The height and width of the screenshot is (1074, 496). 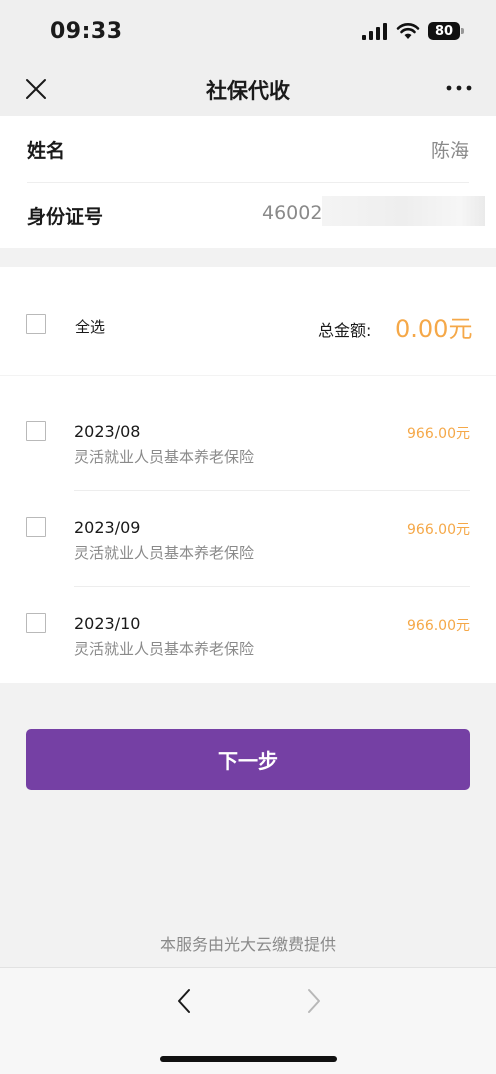 What do you see at coordinates (408, 31) in the screenshot?
I see `wifi-icon` at bounding box center [408, 31].